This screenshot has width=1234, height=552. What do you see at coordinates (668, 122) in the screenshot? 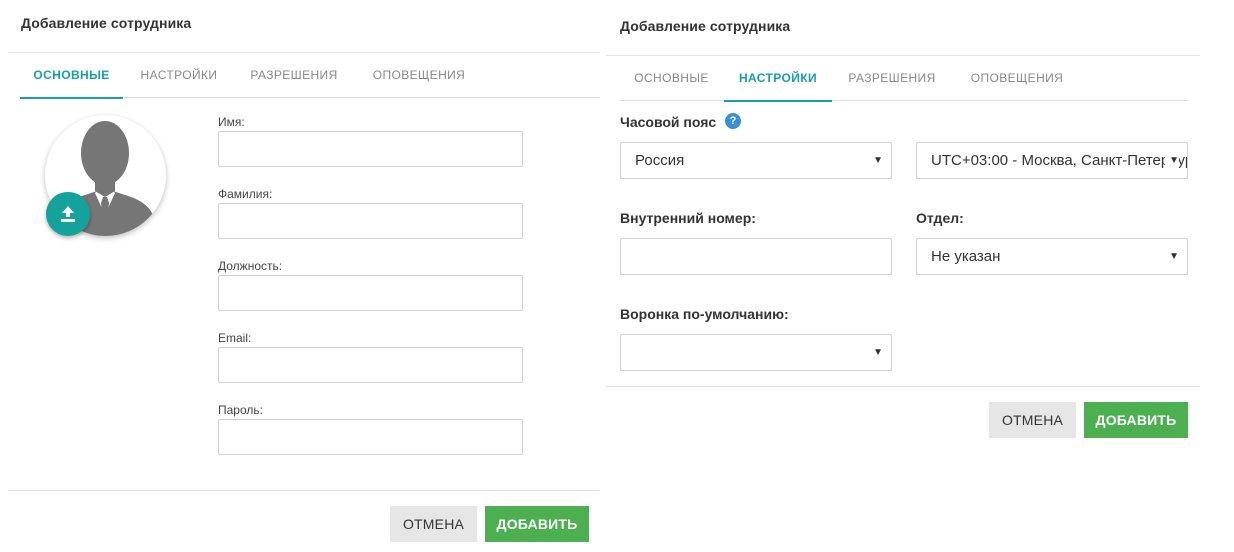
I see `timezone-label: Часовой пояс` at bounding box center [668, 122].